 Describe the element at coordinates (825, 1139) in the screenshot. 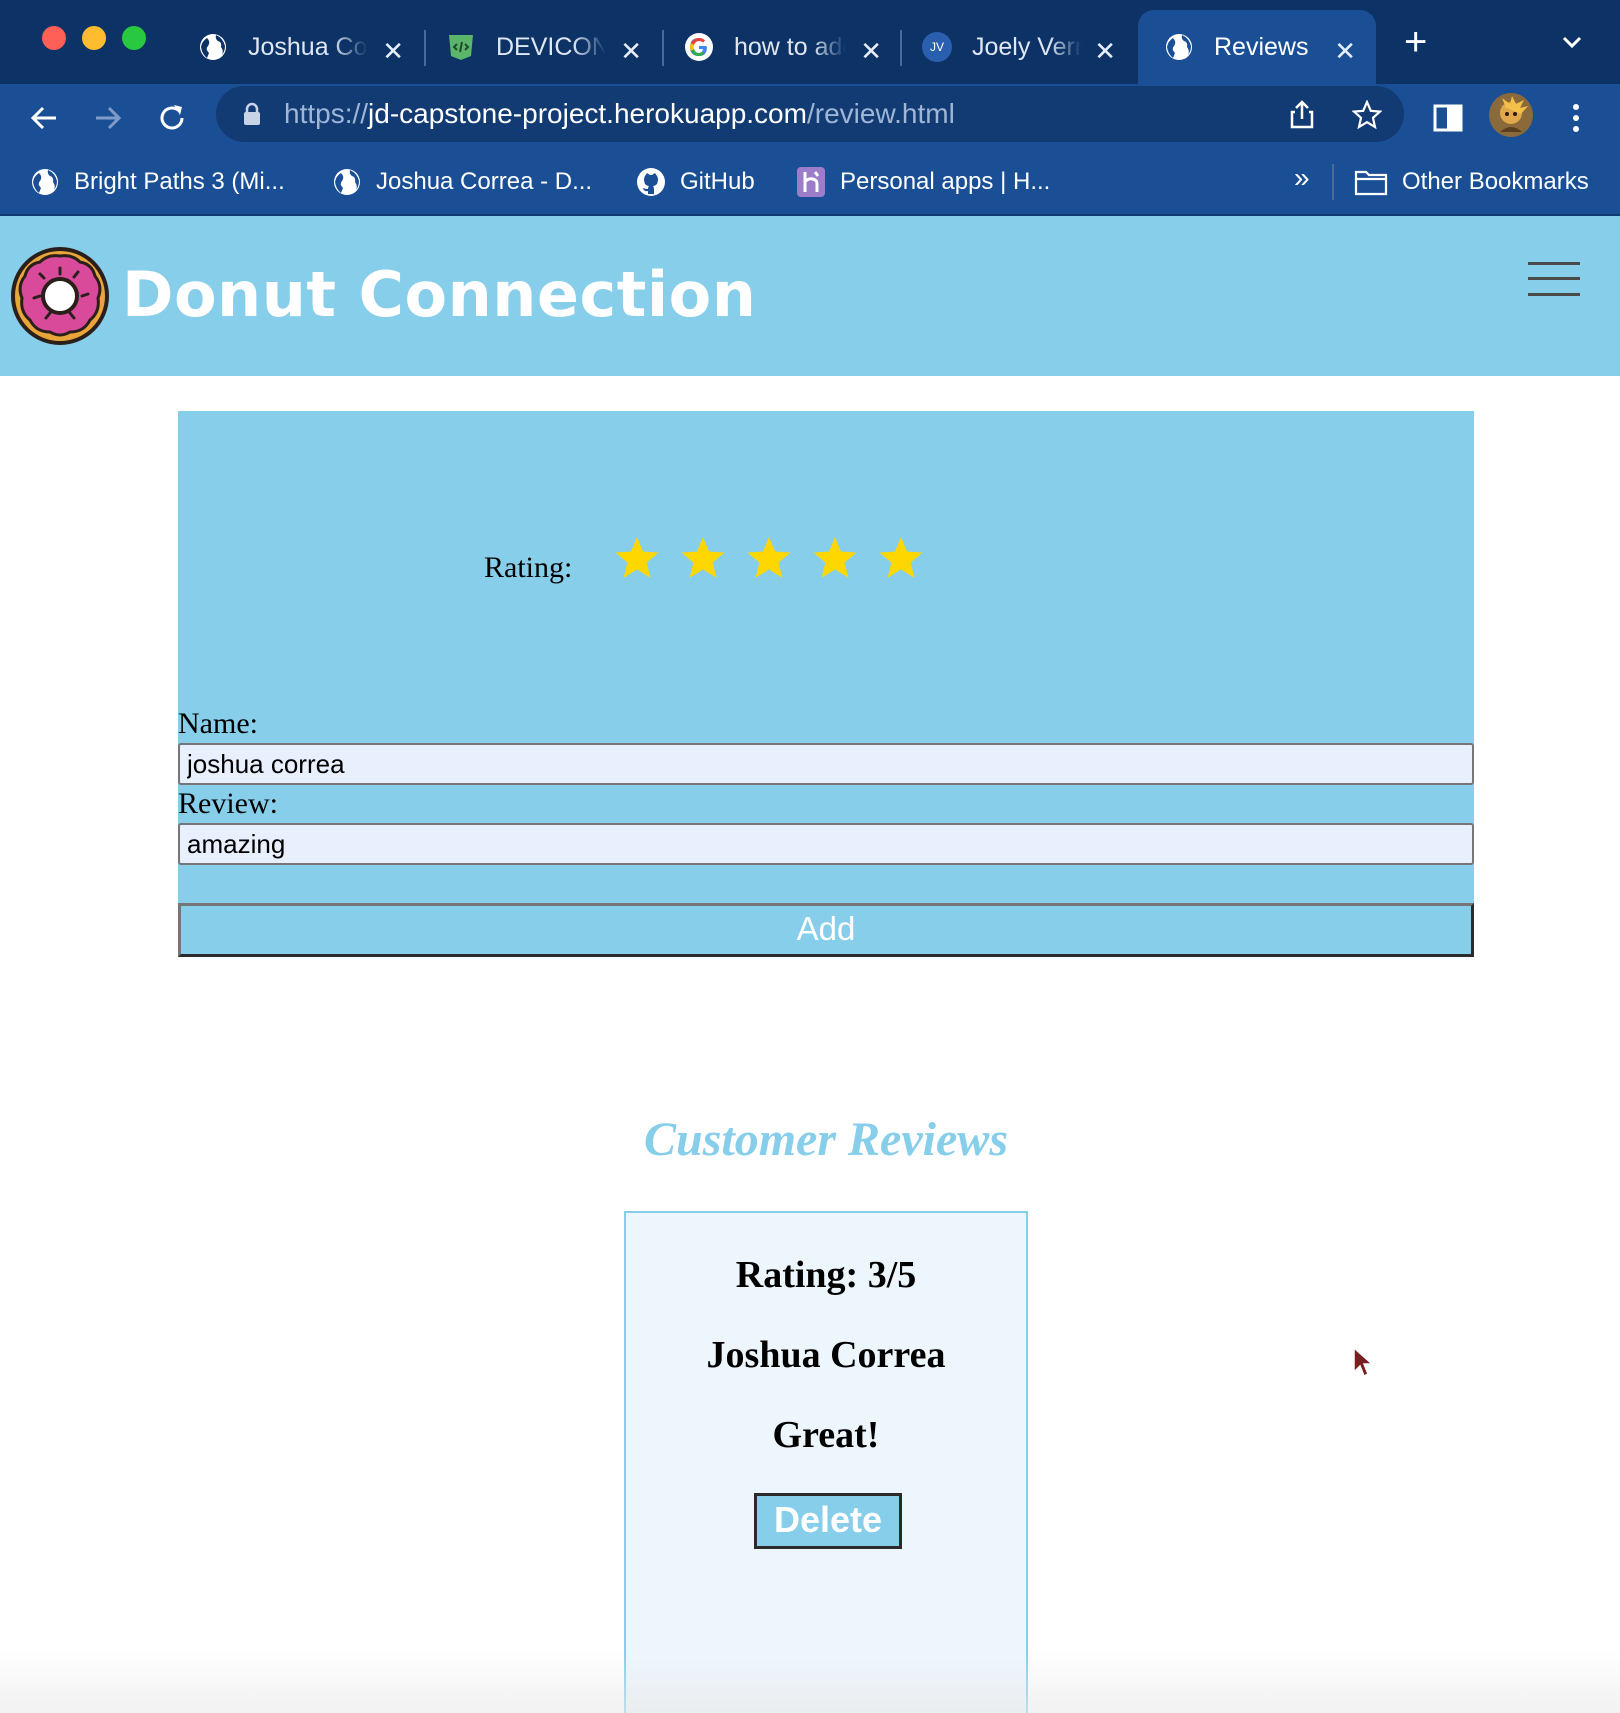

I see `reviews-heading: Customer Reviews` at that location.